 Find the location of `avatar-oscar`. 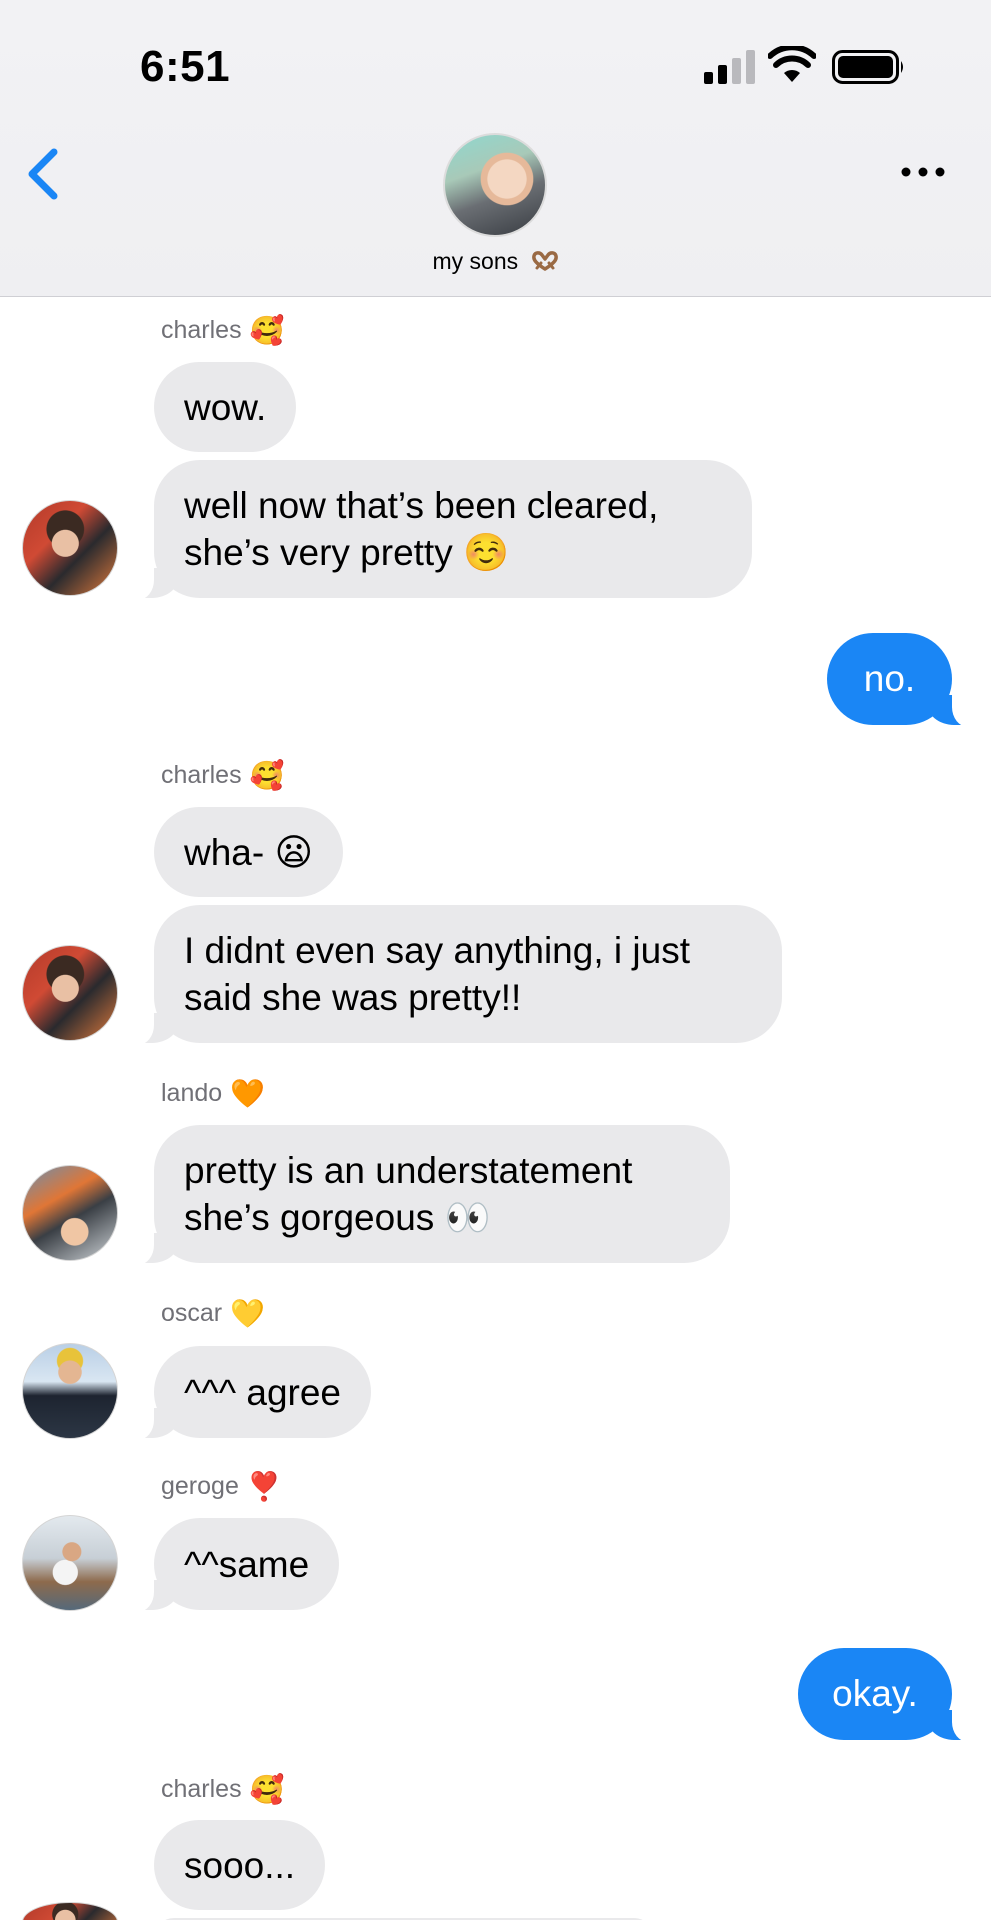

avatar-oscar is located at coordinates (70, 1391).